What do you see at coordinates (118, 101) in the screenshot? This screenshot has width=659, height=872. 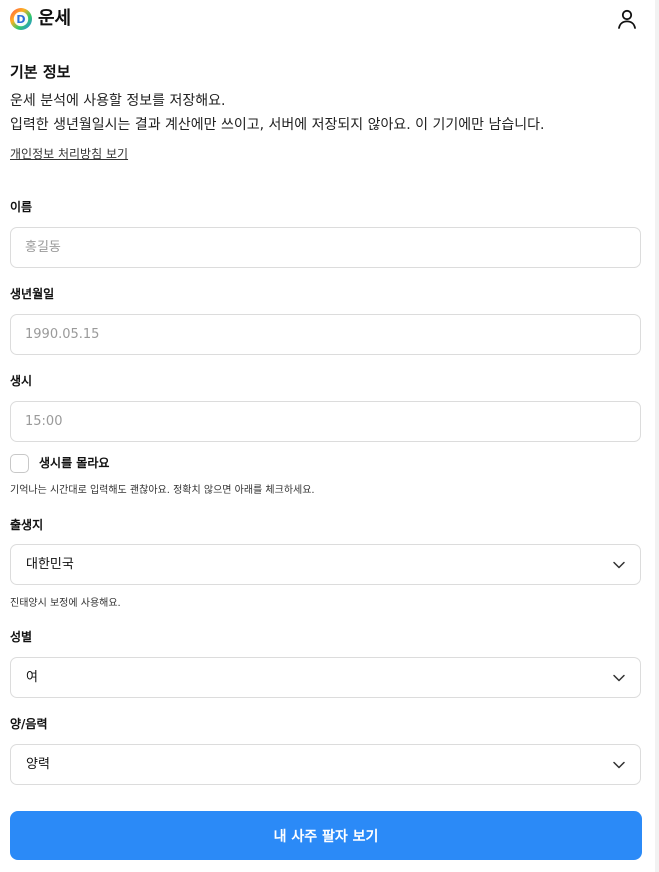 I see `intro-description: 운세 분석에 사용할 정보를 저장해요.` at bounding box center [118, 101].